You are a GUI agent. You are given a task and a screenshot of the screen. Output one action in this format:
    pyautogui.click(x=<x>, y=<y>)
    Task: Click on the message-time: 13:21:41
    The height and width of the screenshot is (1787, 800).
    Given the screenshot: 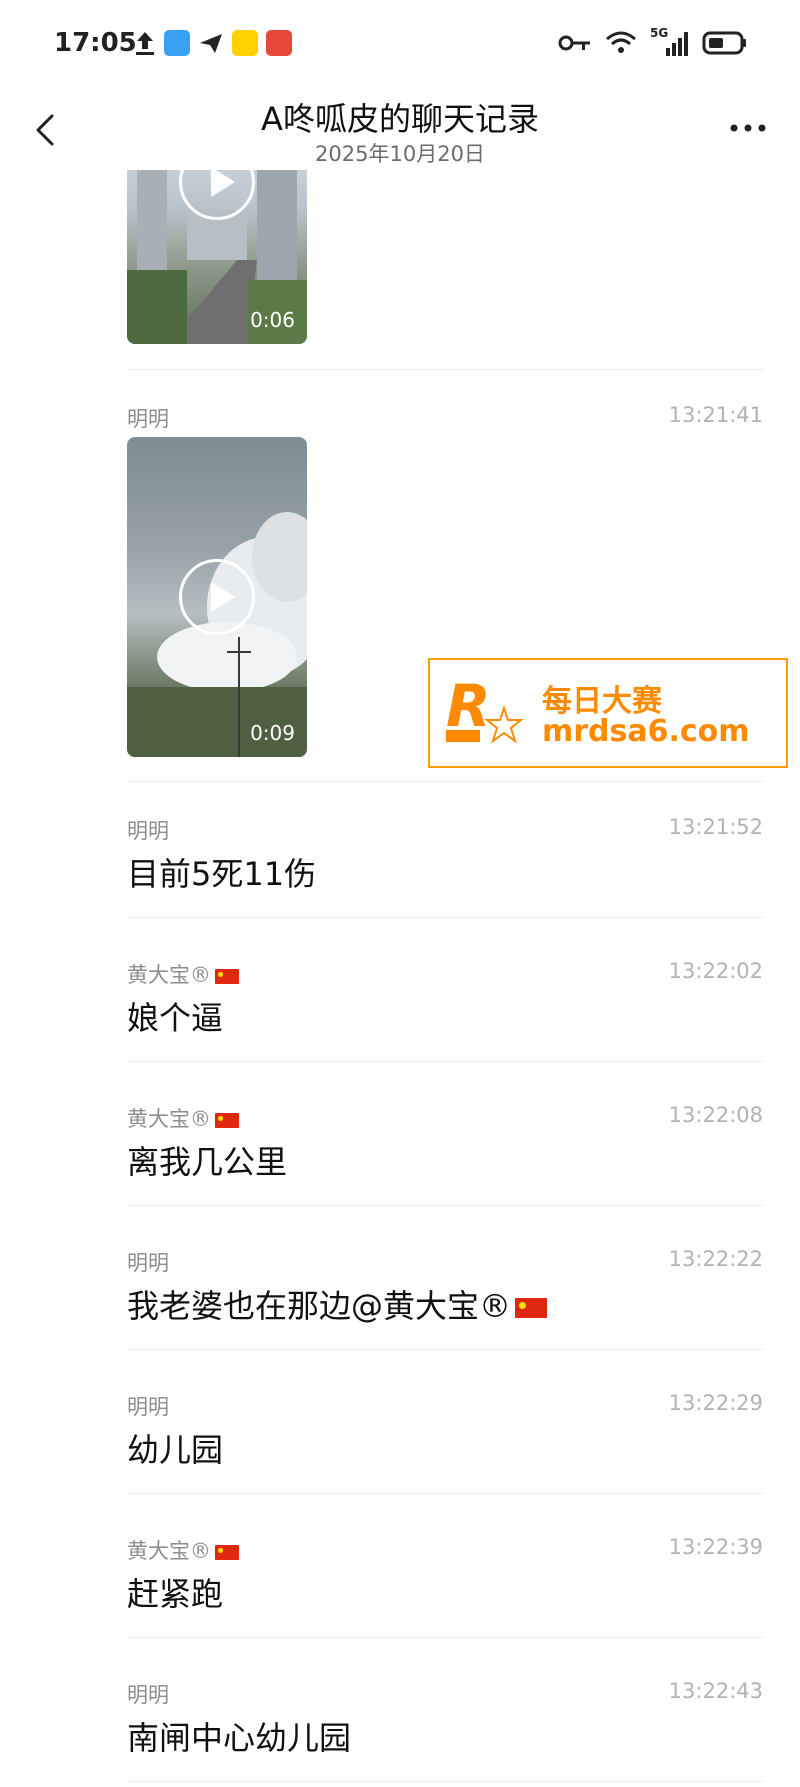 What is the action you would take?
    pyautogui.click(x=715, y=415)
    